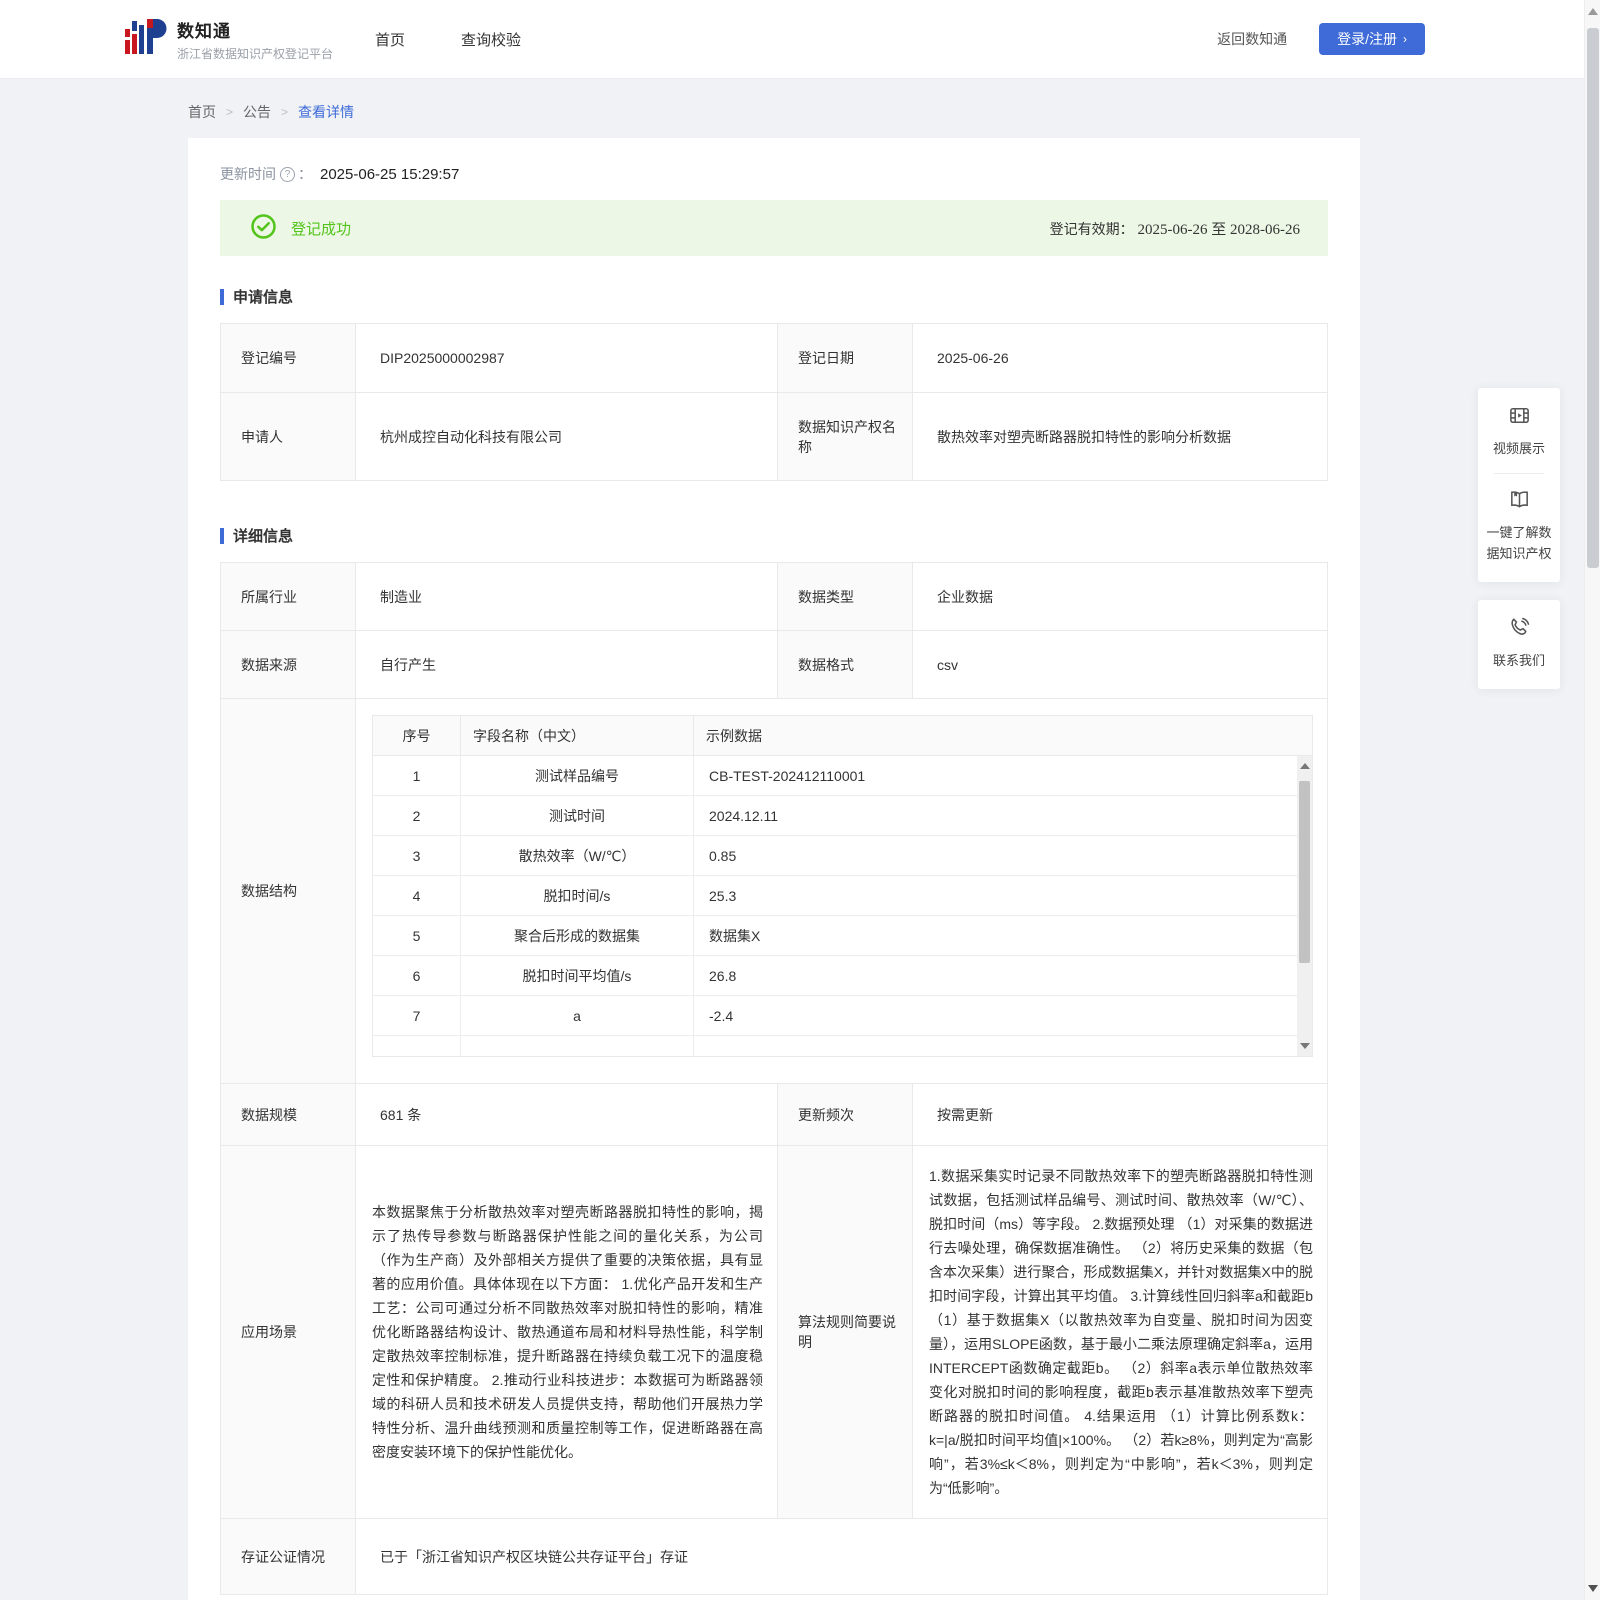 Image resolution: width=1600 pixels, height=1600 pixels. Describe the element at coordinates (417, 935) in the screenshot. I see `seq-cell: 5` at that location.